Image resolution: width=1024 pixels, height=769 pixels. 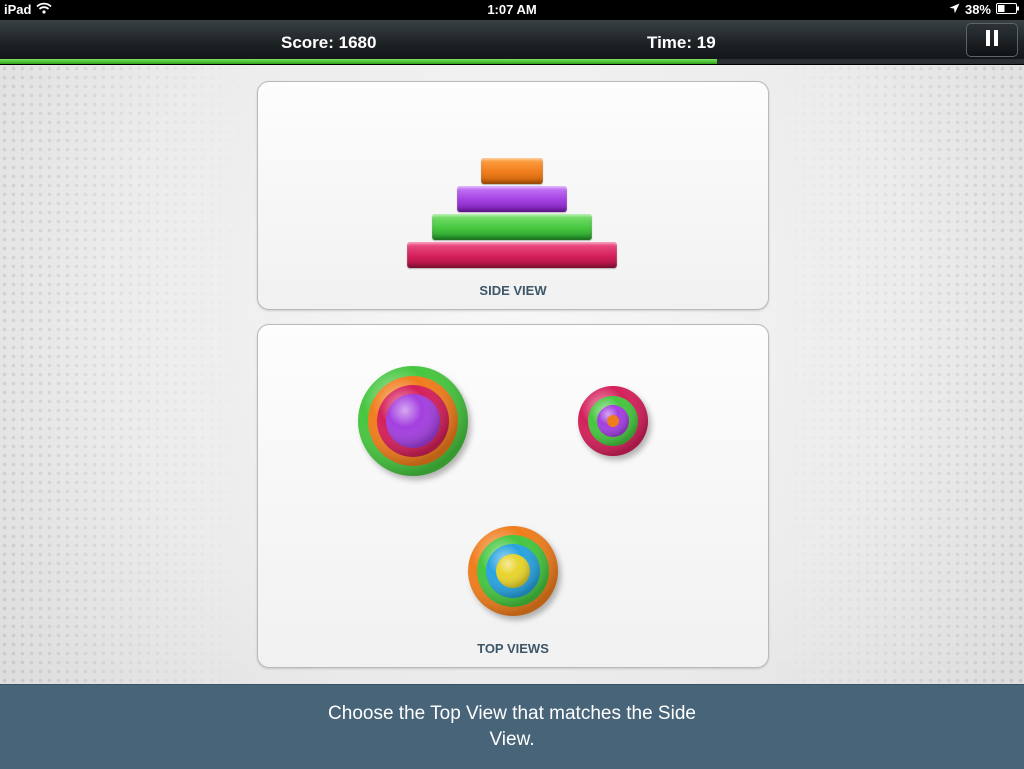 What do you see at coordinates (512, 199) in the screenshot?
I see `disk-purple` at bounding box center [512, 199].